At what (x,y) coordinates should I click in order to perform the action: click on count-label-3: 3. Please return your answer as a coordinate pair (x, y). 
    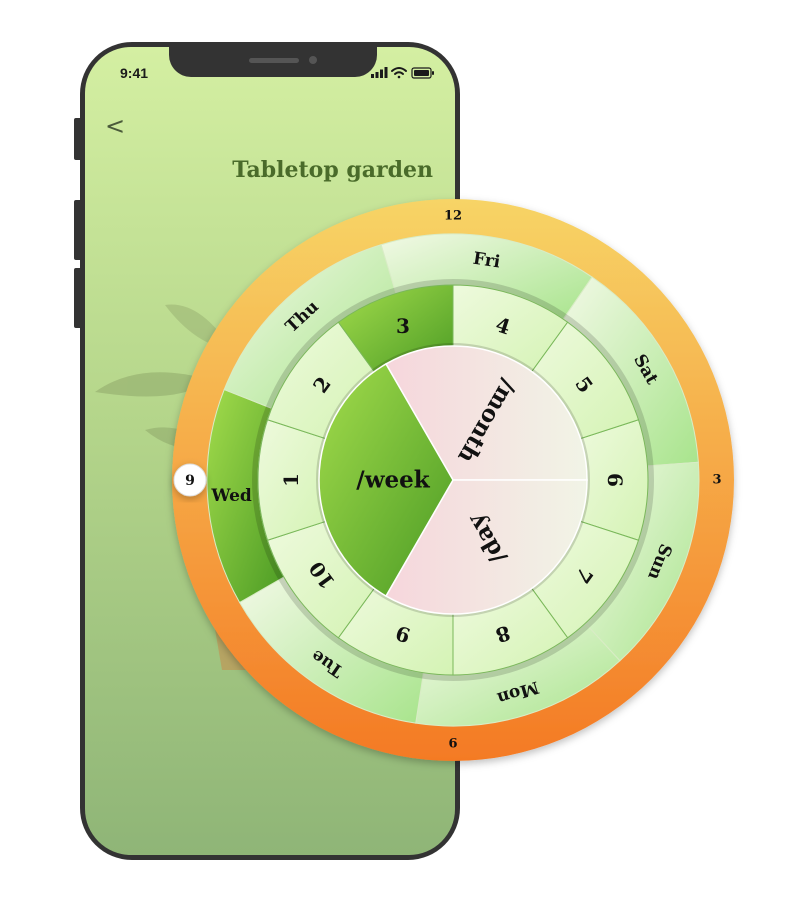
    Looking at the image, I should click on (403, 326).